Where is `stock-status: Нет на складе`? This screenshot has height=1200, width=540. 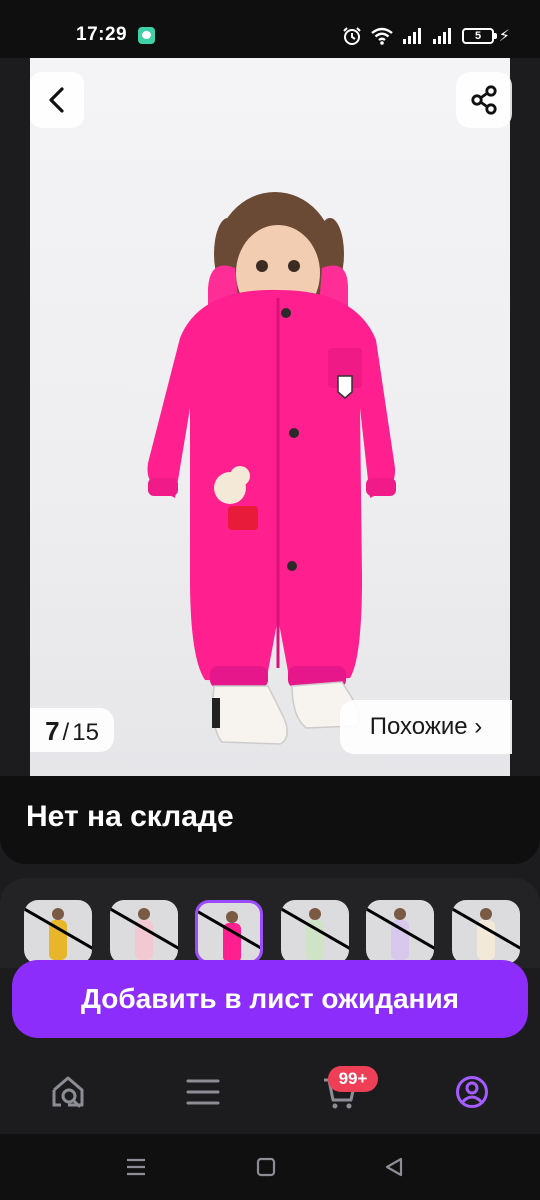
stock-status: Нет на складе is located at coordinates (130, 816).